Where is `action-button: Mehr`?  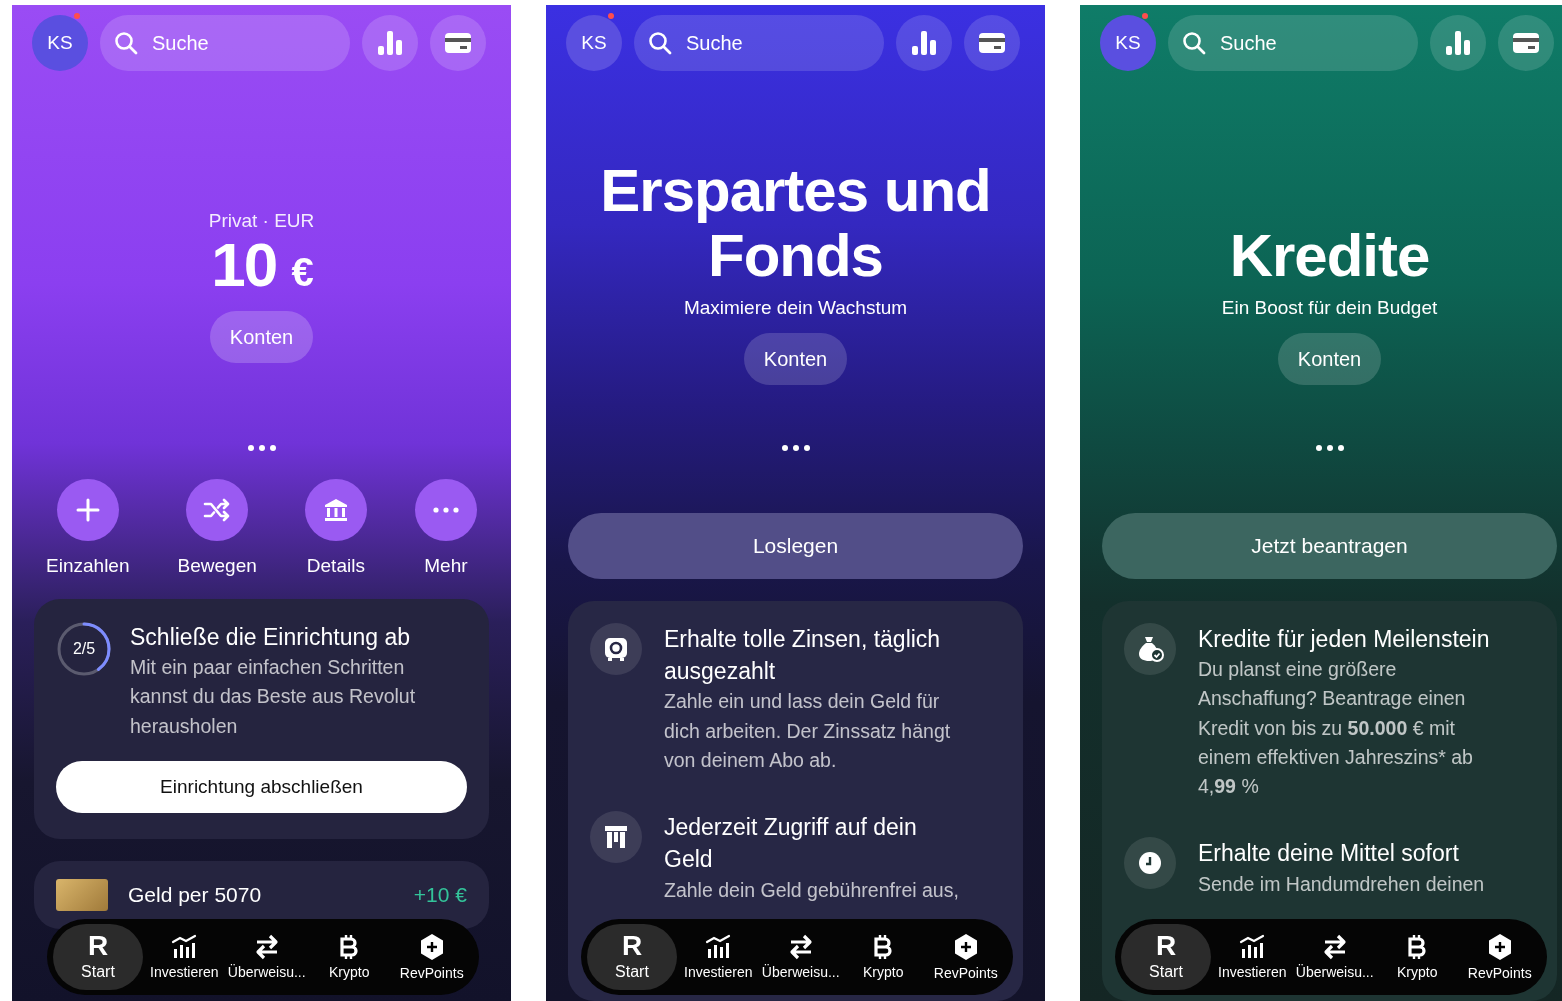
action-button: Mehr is located at coordinates (445, 528).